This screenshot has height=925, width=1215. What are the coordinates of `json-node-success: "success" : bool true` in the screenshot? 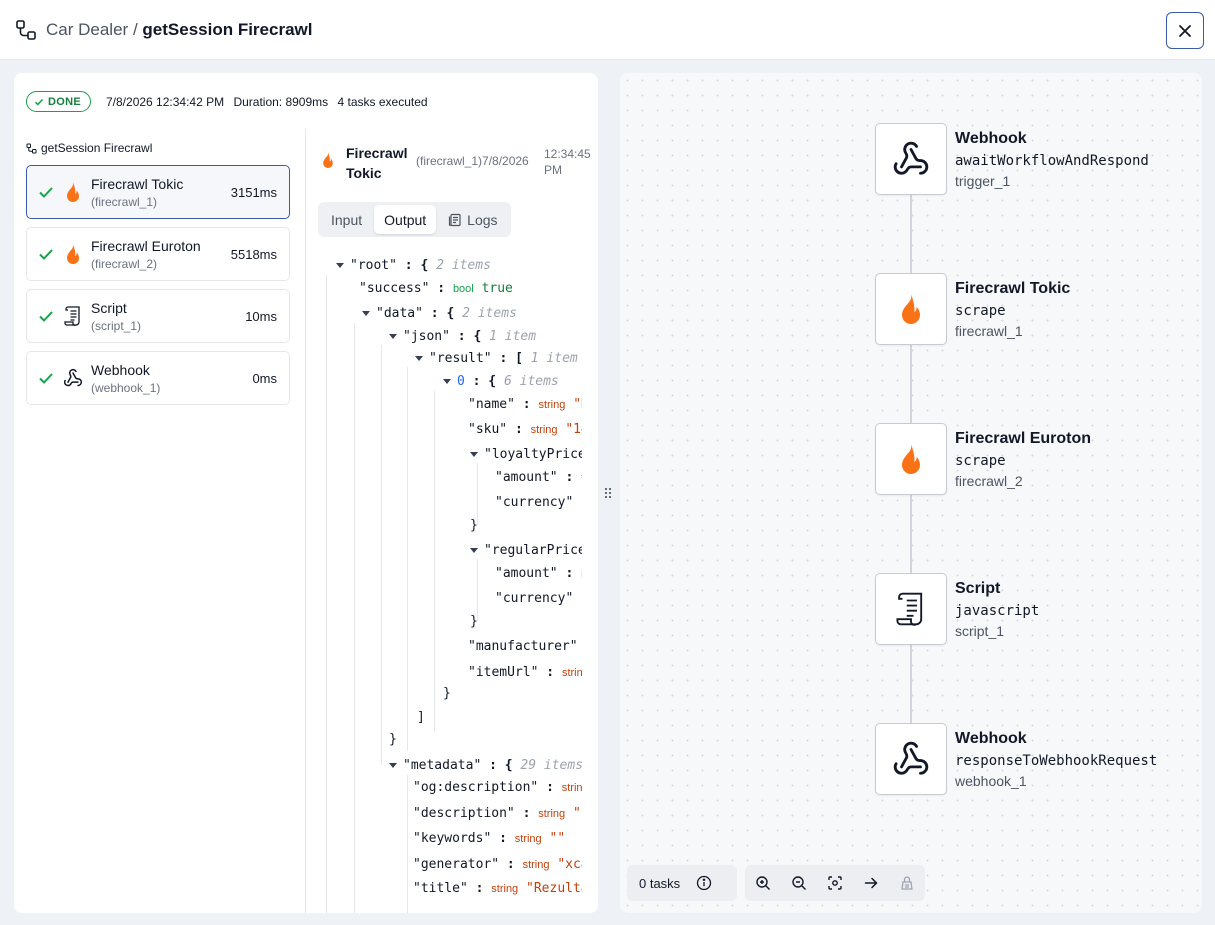 It's located at (436, 288).